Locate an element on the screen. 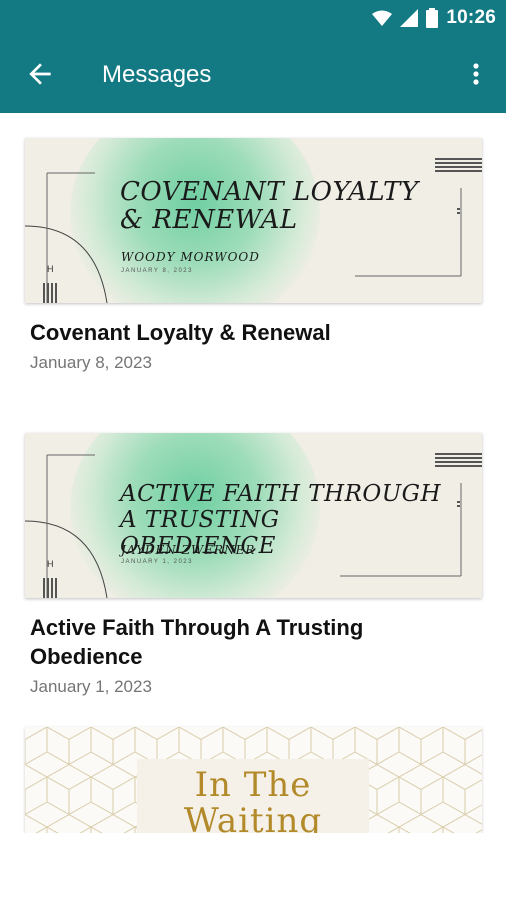  back-button is located at coordinates (40, 74).